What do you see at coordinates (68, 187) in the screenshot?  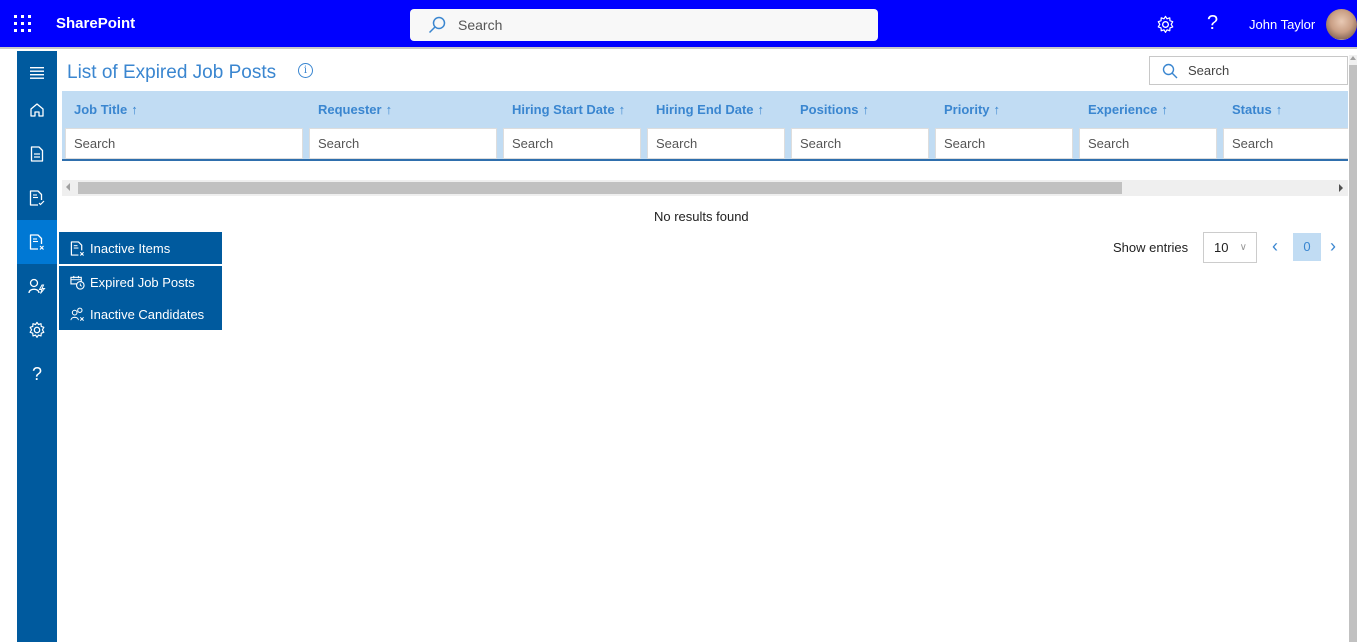 I see `scroll-left-arrow-icon` at bounding box center [68, 187].